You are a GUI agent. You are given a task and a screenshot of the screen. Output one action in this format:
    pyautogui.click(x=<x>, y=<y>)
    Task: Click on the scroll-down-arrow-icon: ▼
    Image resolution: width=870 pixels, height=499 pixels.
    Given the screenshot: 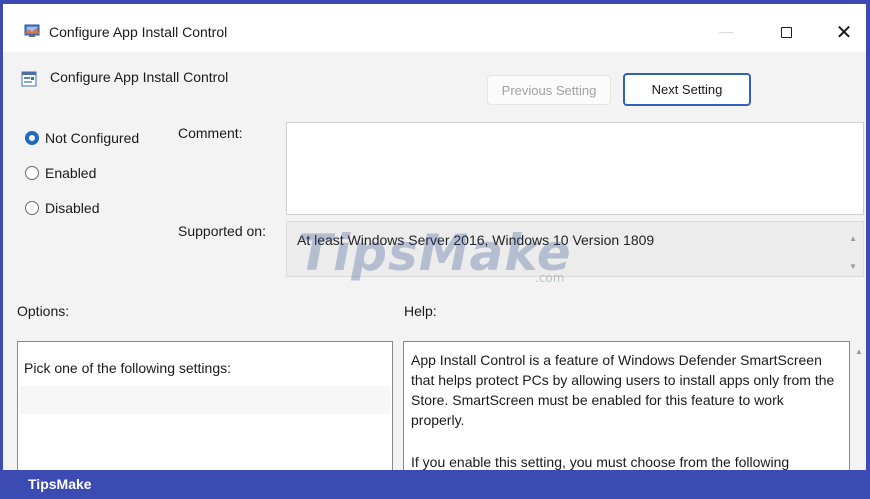 What is the action you would take?
    pyautogui.click(x=853, y=266)
    